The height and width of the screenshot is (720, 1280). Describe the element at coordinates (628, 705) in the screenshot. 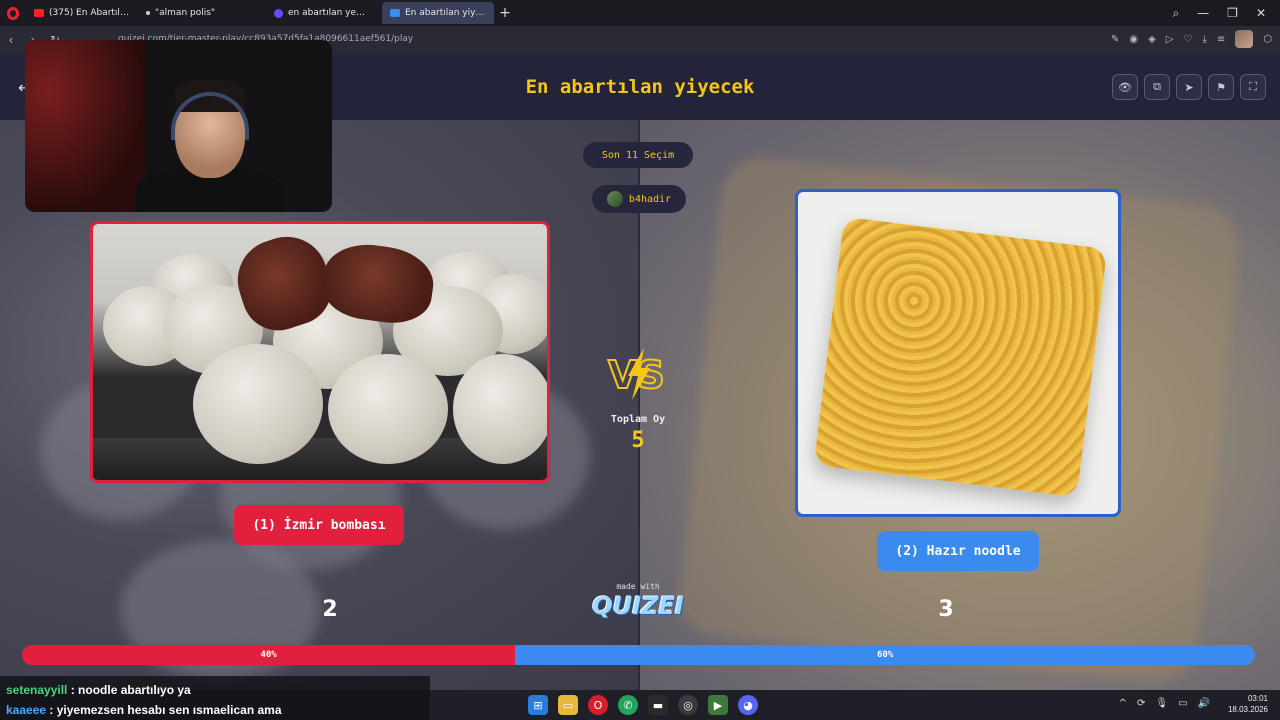

I see `whatsapp-icon: ✆` at that location.